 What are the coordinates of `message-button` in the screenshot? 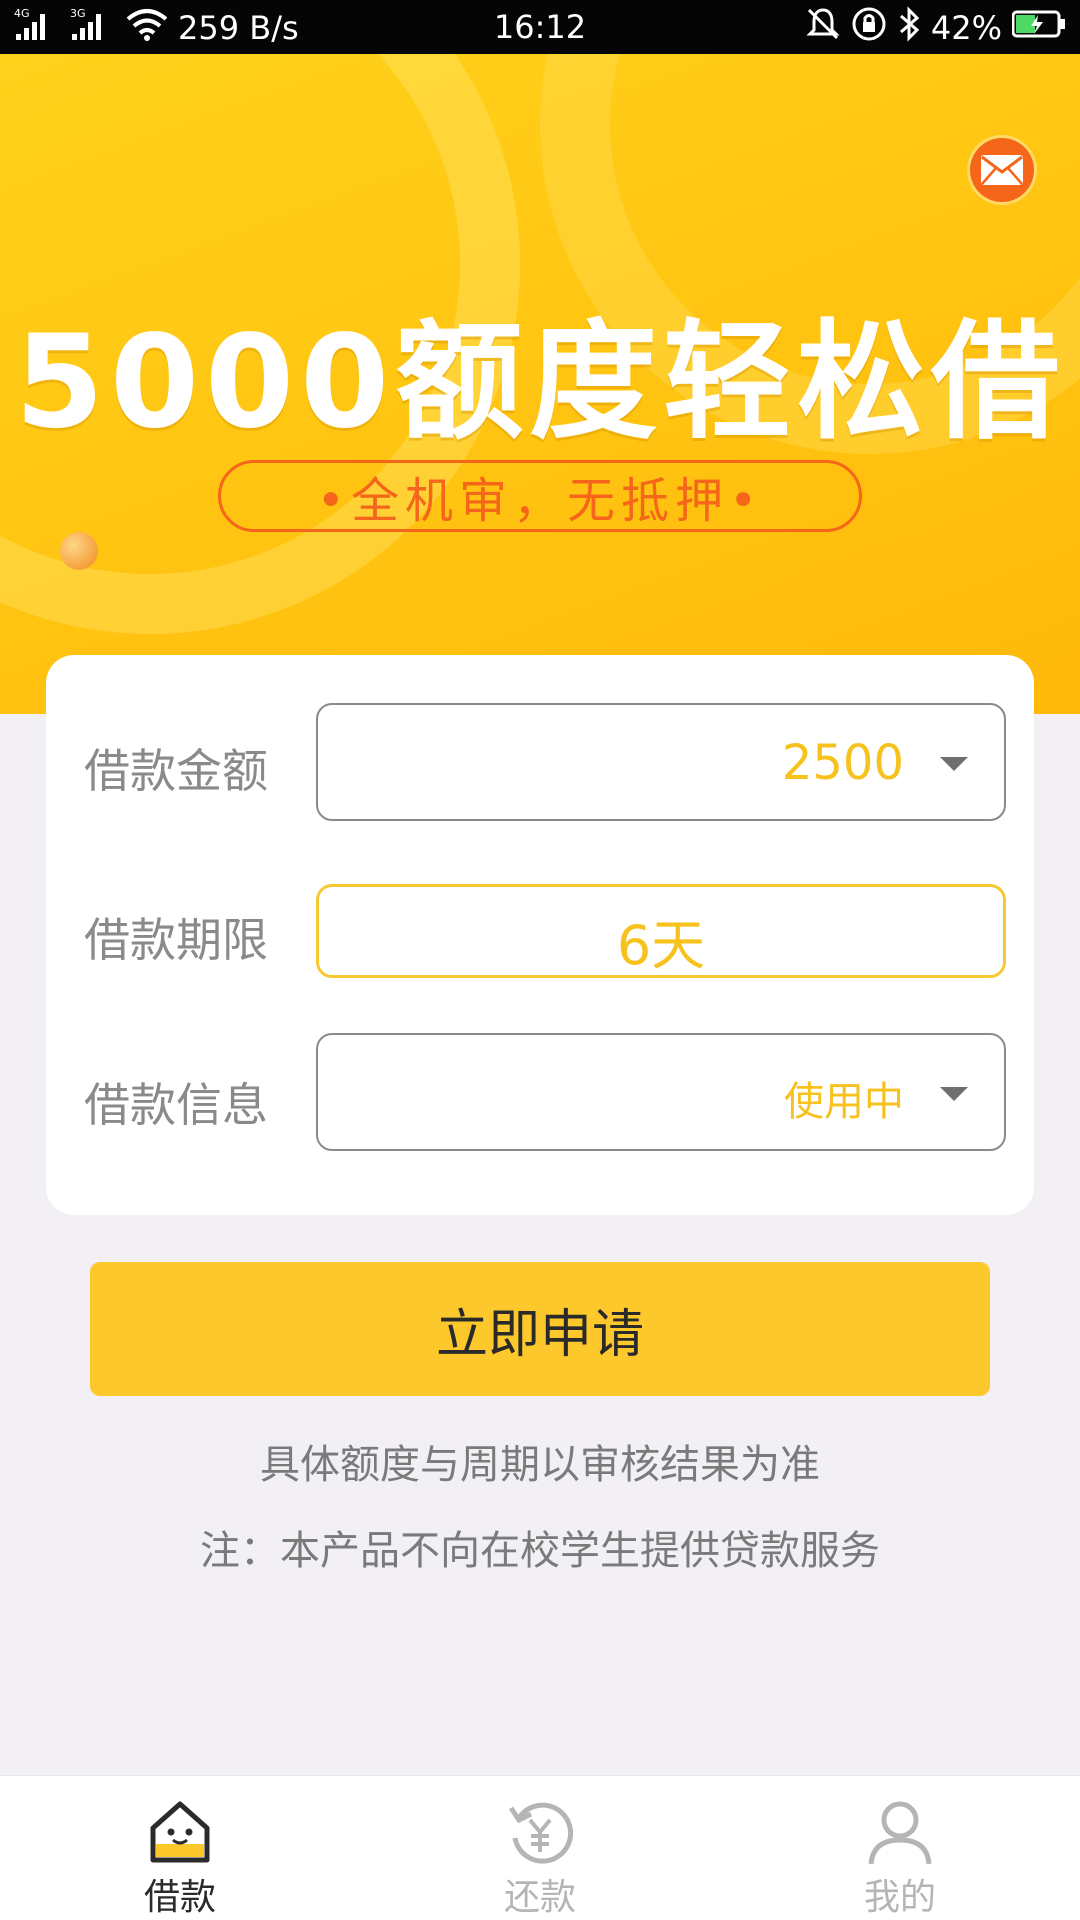 It's located at (1002, 170).